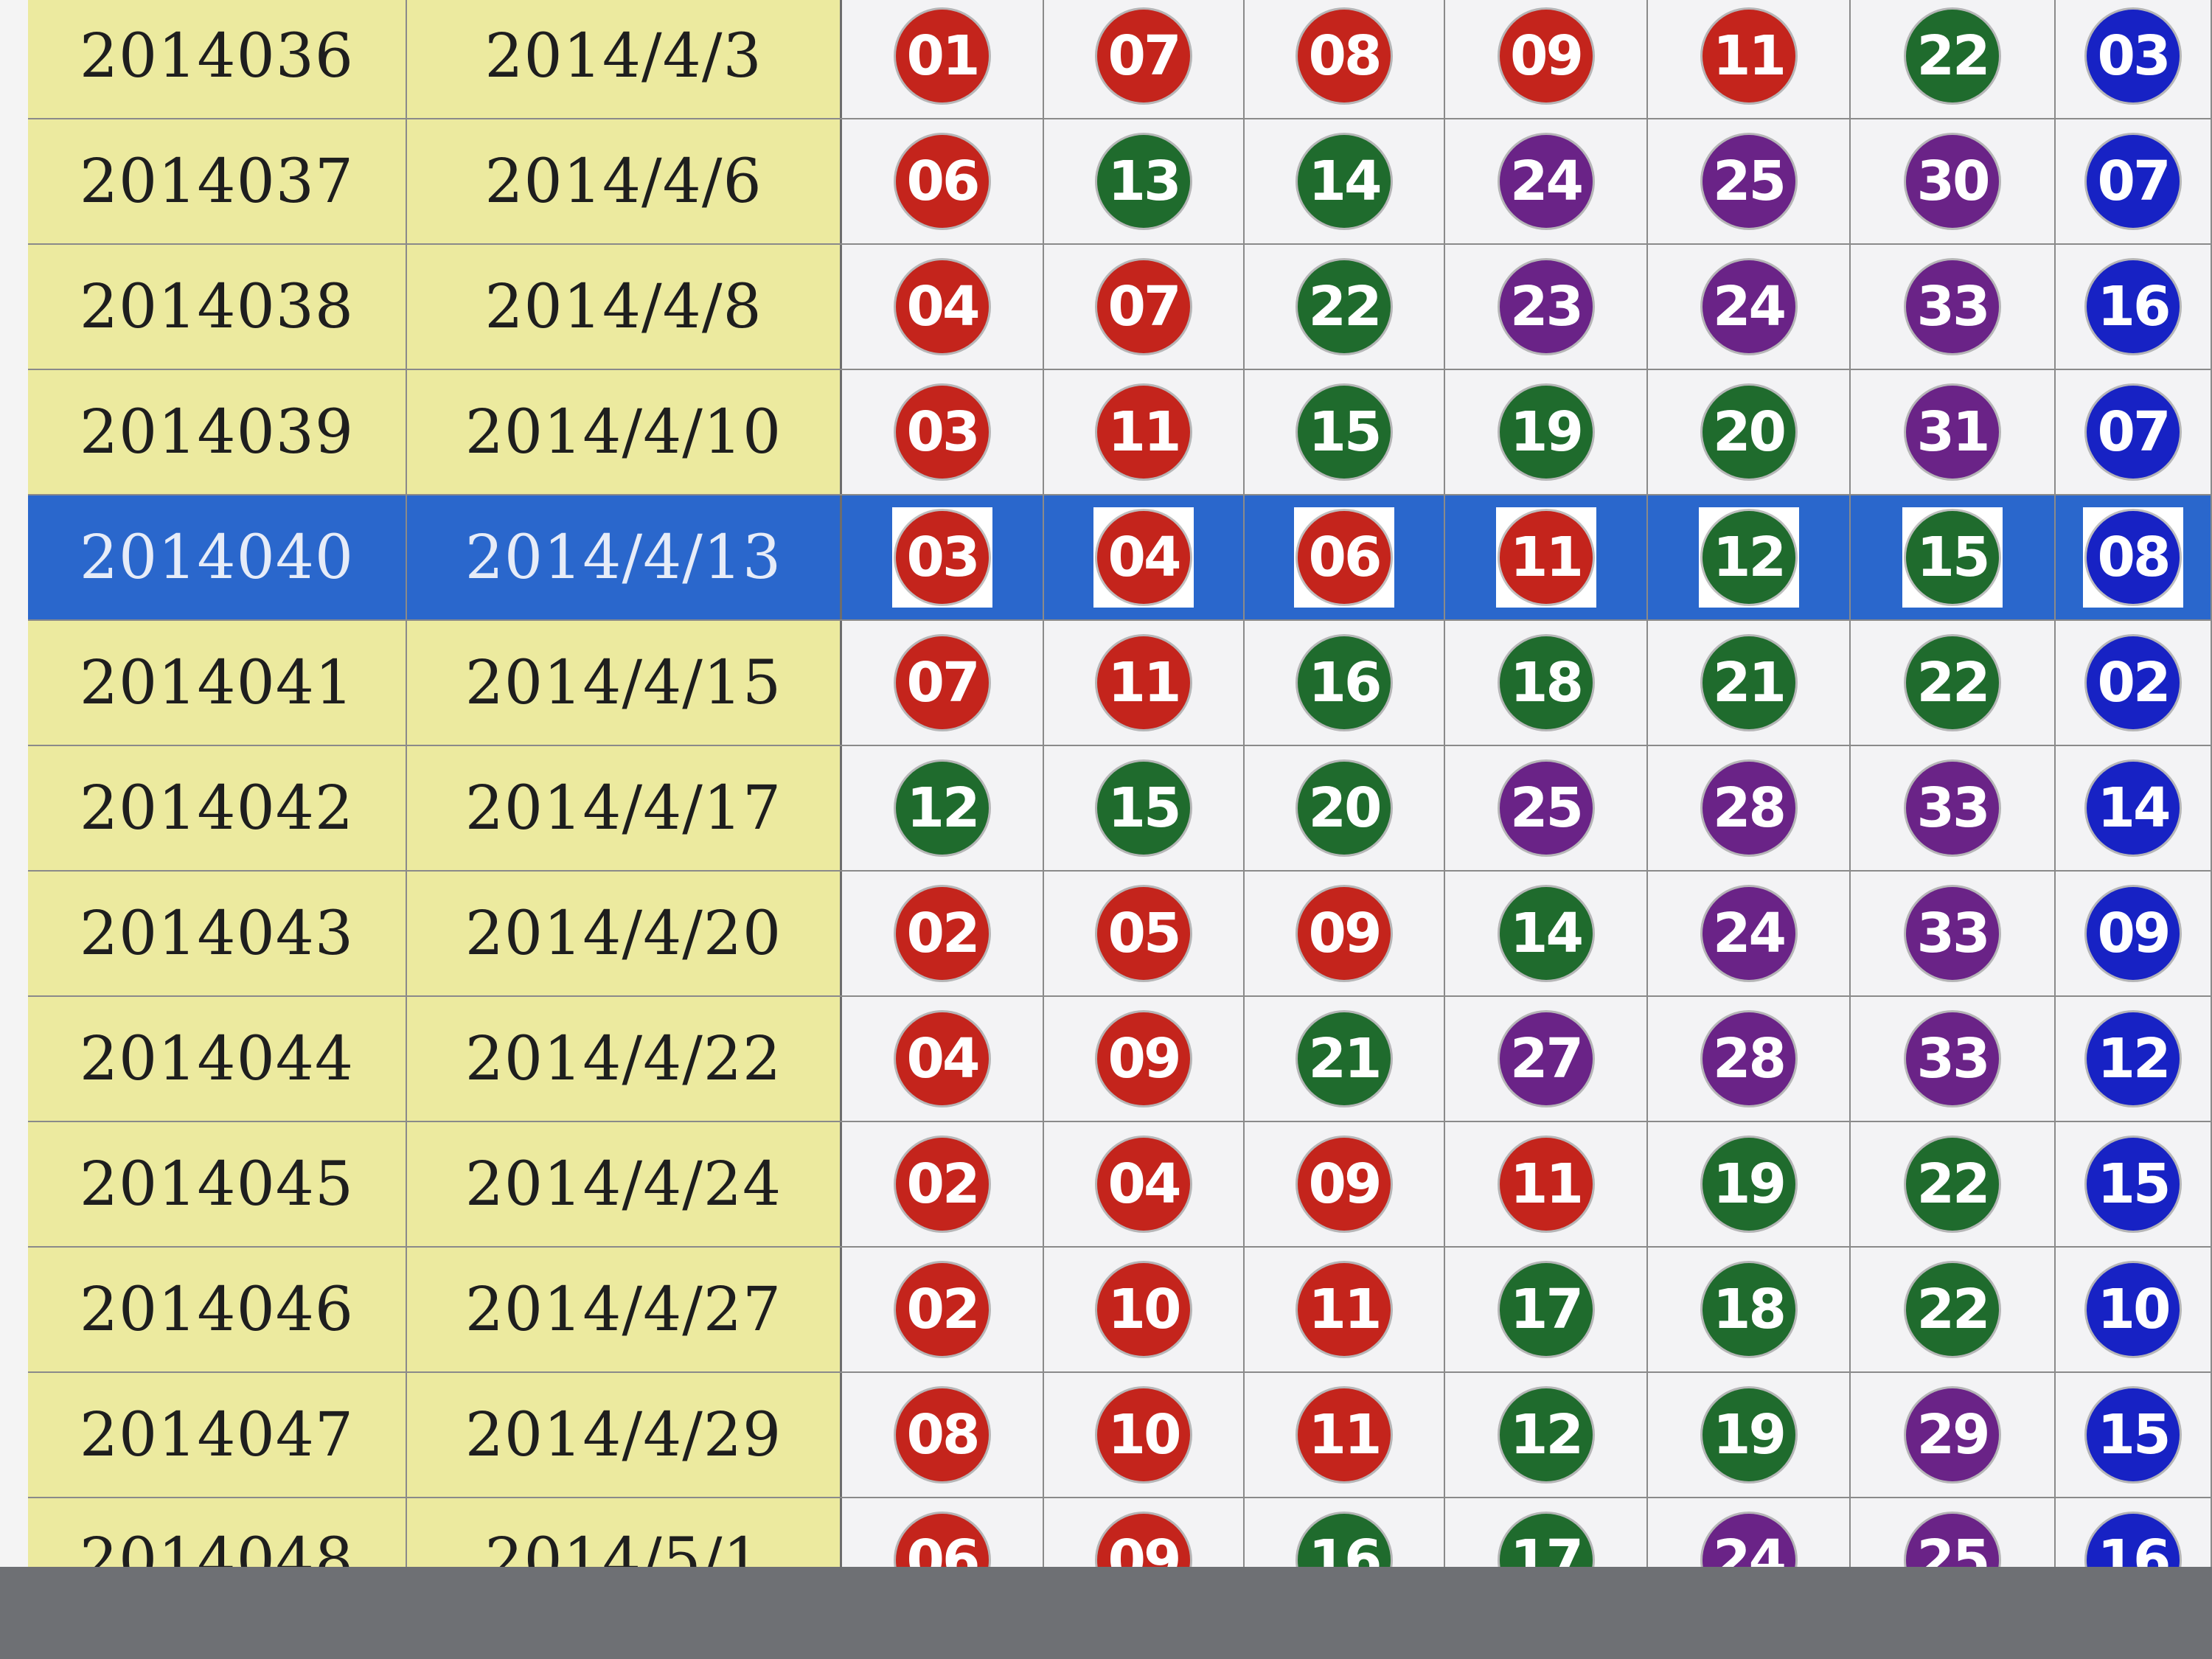 The image size is (2212, 1659). I want to click on issue-cell: 2014037, so click(217, 181).